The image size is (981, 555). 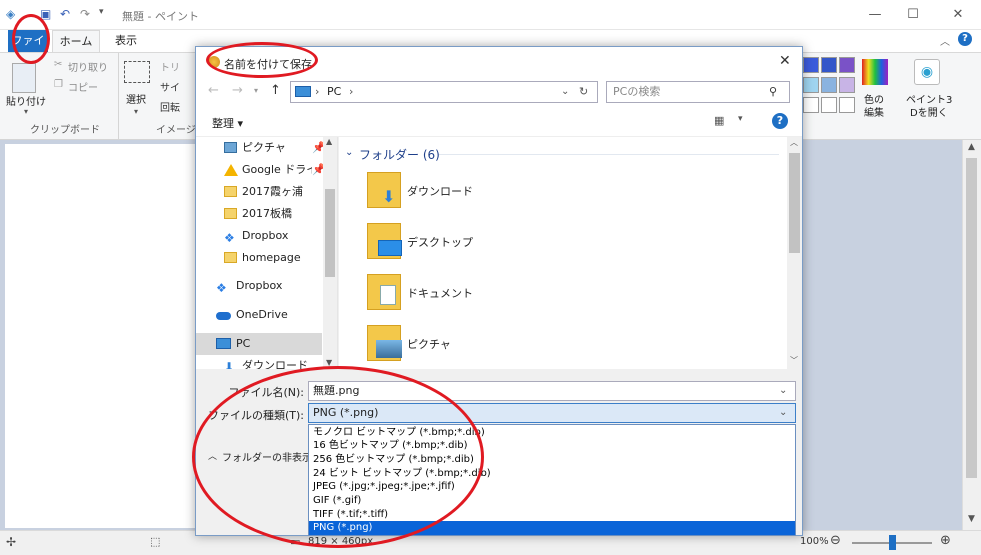 I want to click on nav-item-folder: 2017霞ヶ浦, so click(x=261, y=192).